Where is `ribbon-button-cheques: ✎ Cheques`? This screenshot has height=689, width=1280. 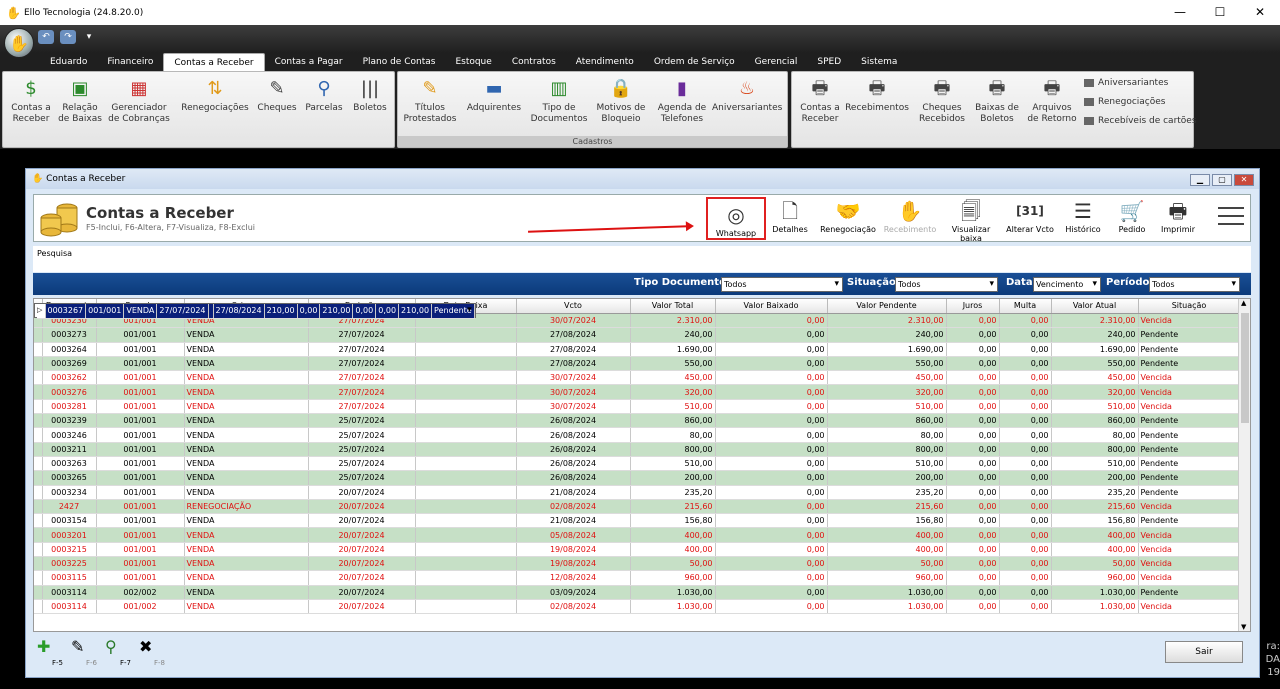
ribbon-button-cheques: ✎ Cheques is located at coordinates (277, 96).